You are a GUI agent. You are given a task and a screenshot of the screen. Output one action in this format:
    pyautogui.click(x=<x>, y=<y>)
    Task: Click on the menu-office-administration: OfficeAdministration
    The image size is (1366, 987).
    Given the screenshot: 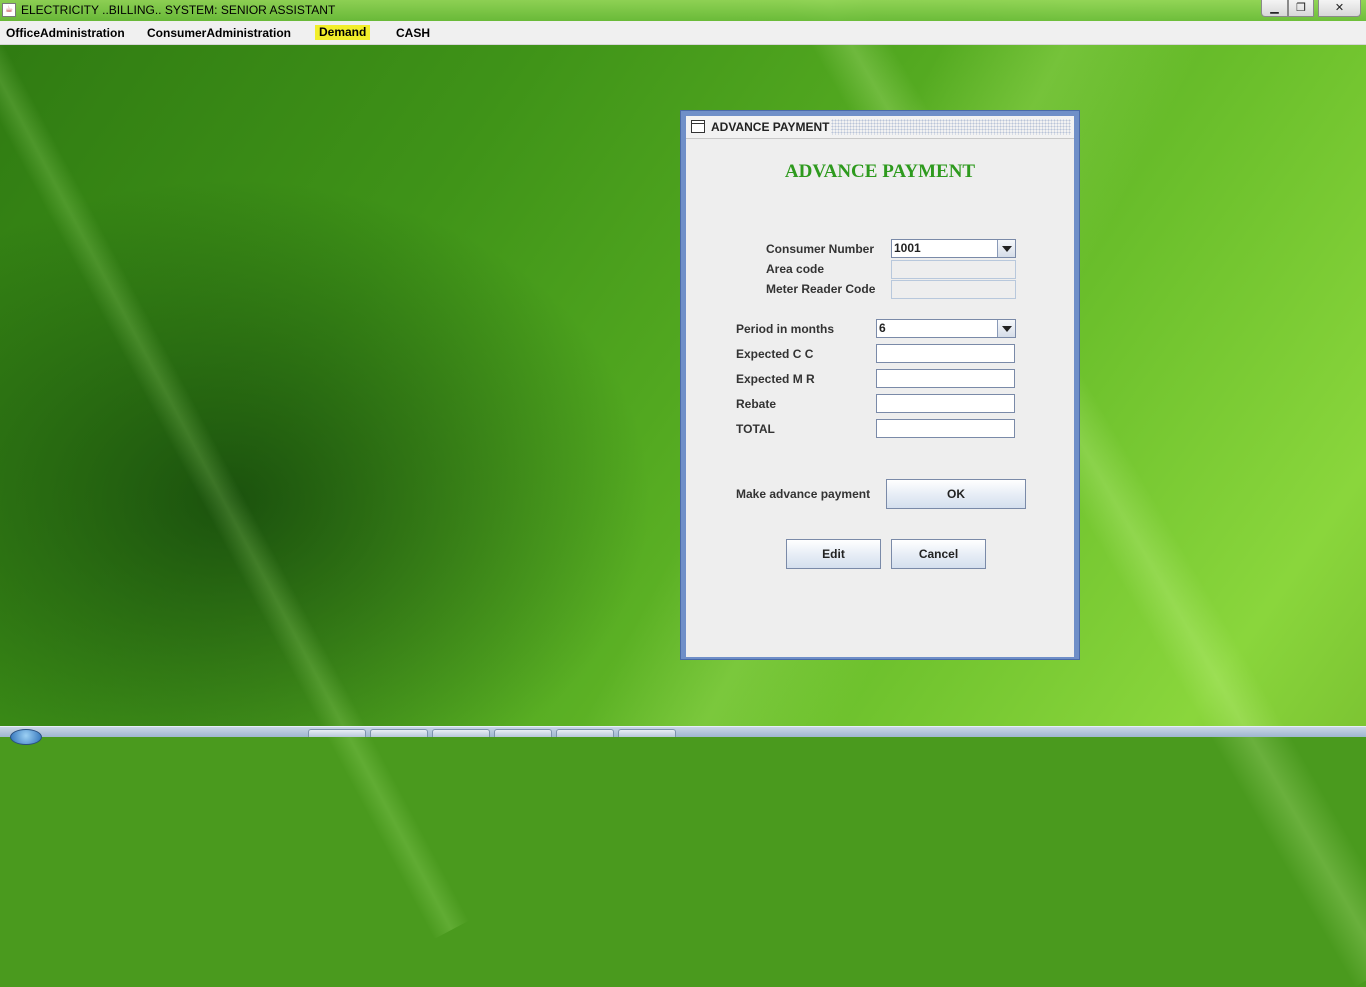 What is the action you would take?
    pyautogui.click(x=65, y=33)
    